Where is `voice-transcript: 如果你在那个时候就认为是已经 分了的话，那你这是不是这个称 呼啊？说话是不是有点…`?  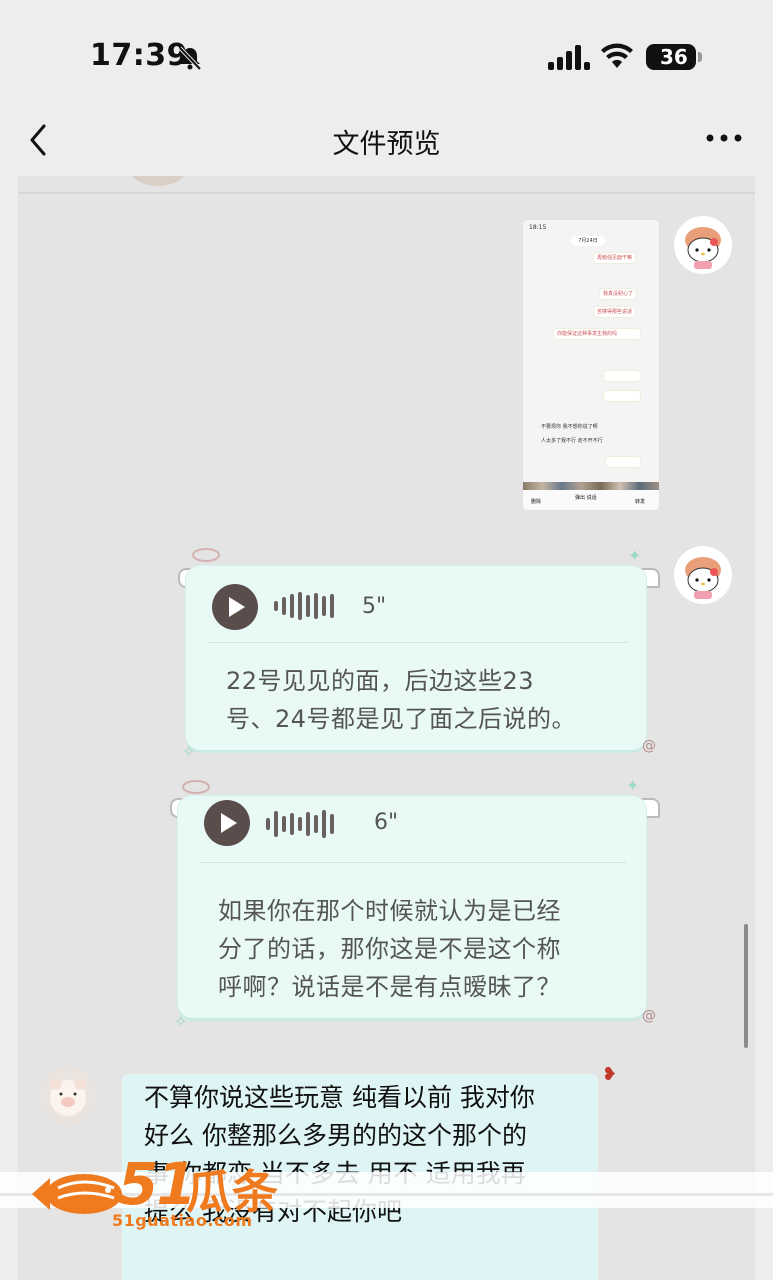 voice-transcript: 如果你在那个时候就认为是已经 分了的话，那你这是不是这个称 呼啊？说话是不是有点… is located at coordinates (389, 949).